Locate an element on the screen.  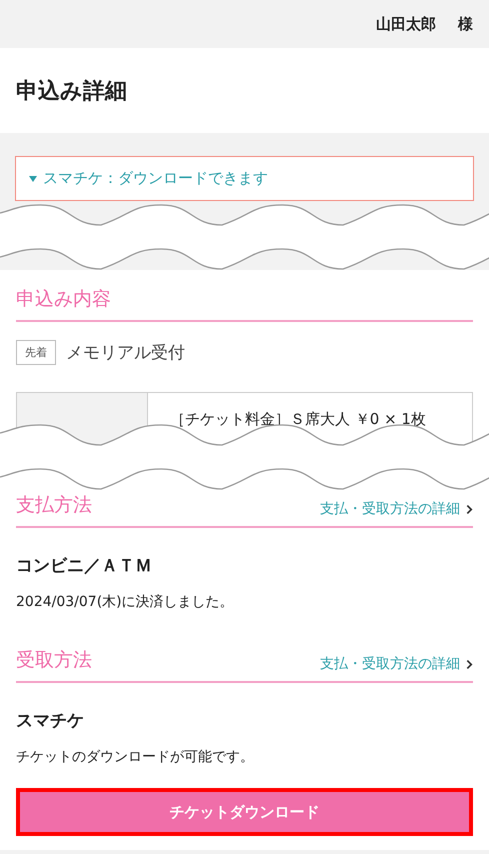
section-heading: 受取方法 is located at coordinates (54, 660).